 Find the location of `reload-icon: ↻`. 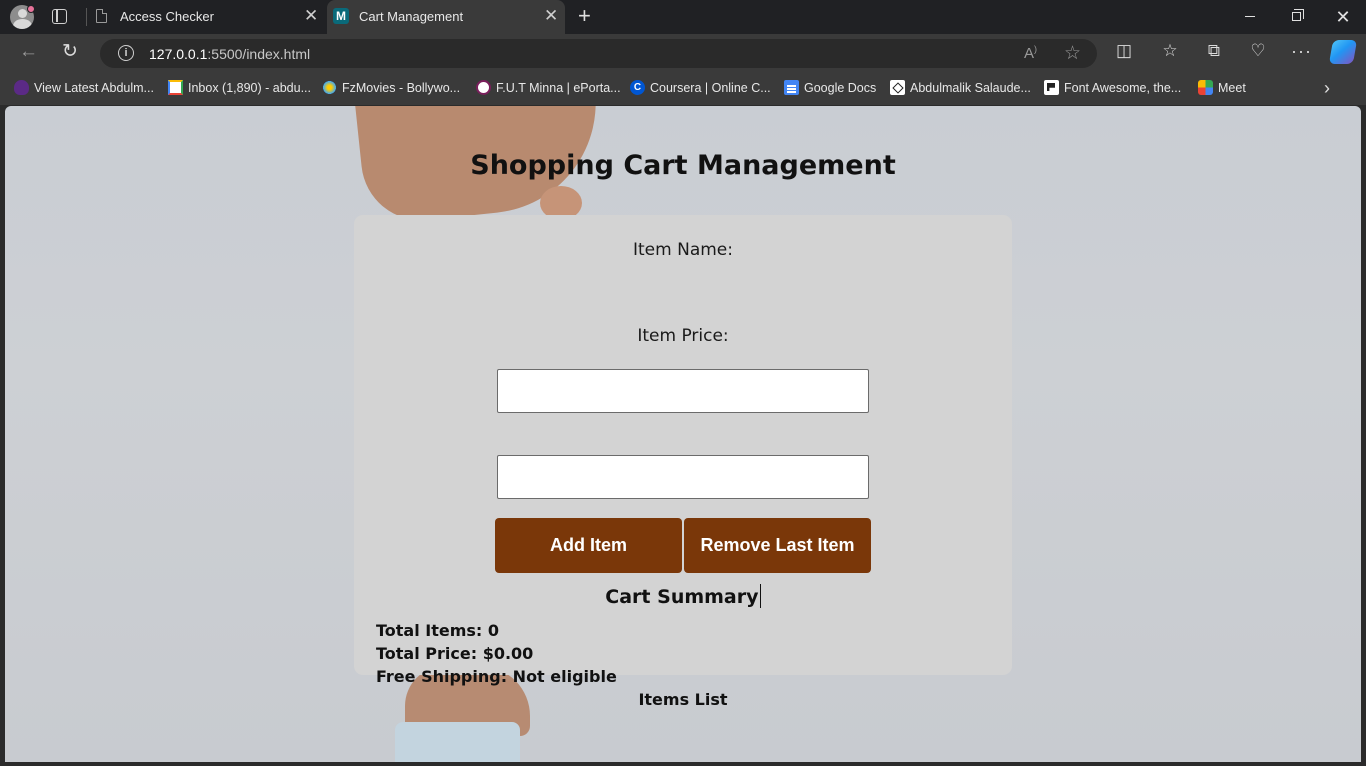

reload-icon: ↻ is located at coordinates (70, 52).